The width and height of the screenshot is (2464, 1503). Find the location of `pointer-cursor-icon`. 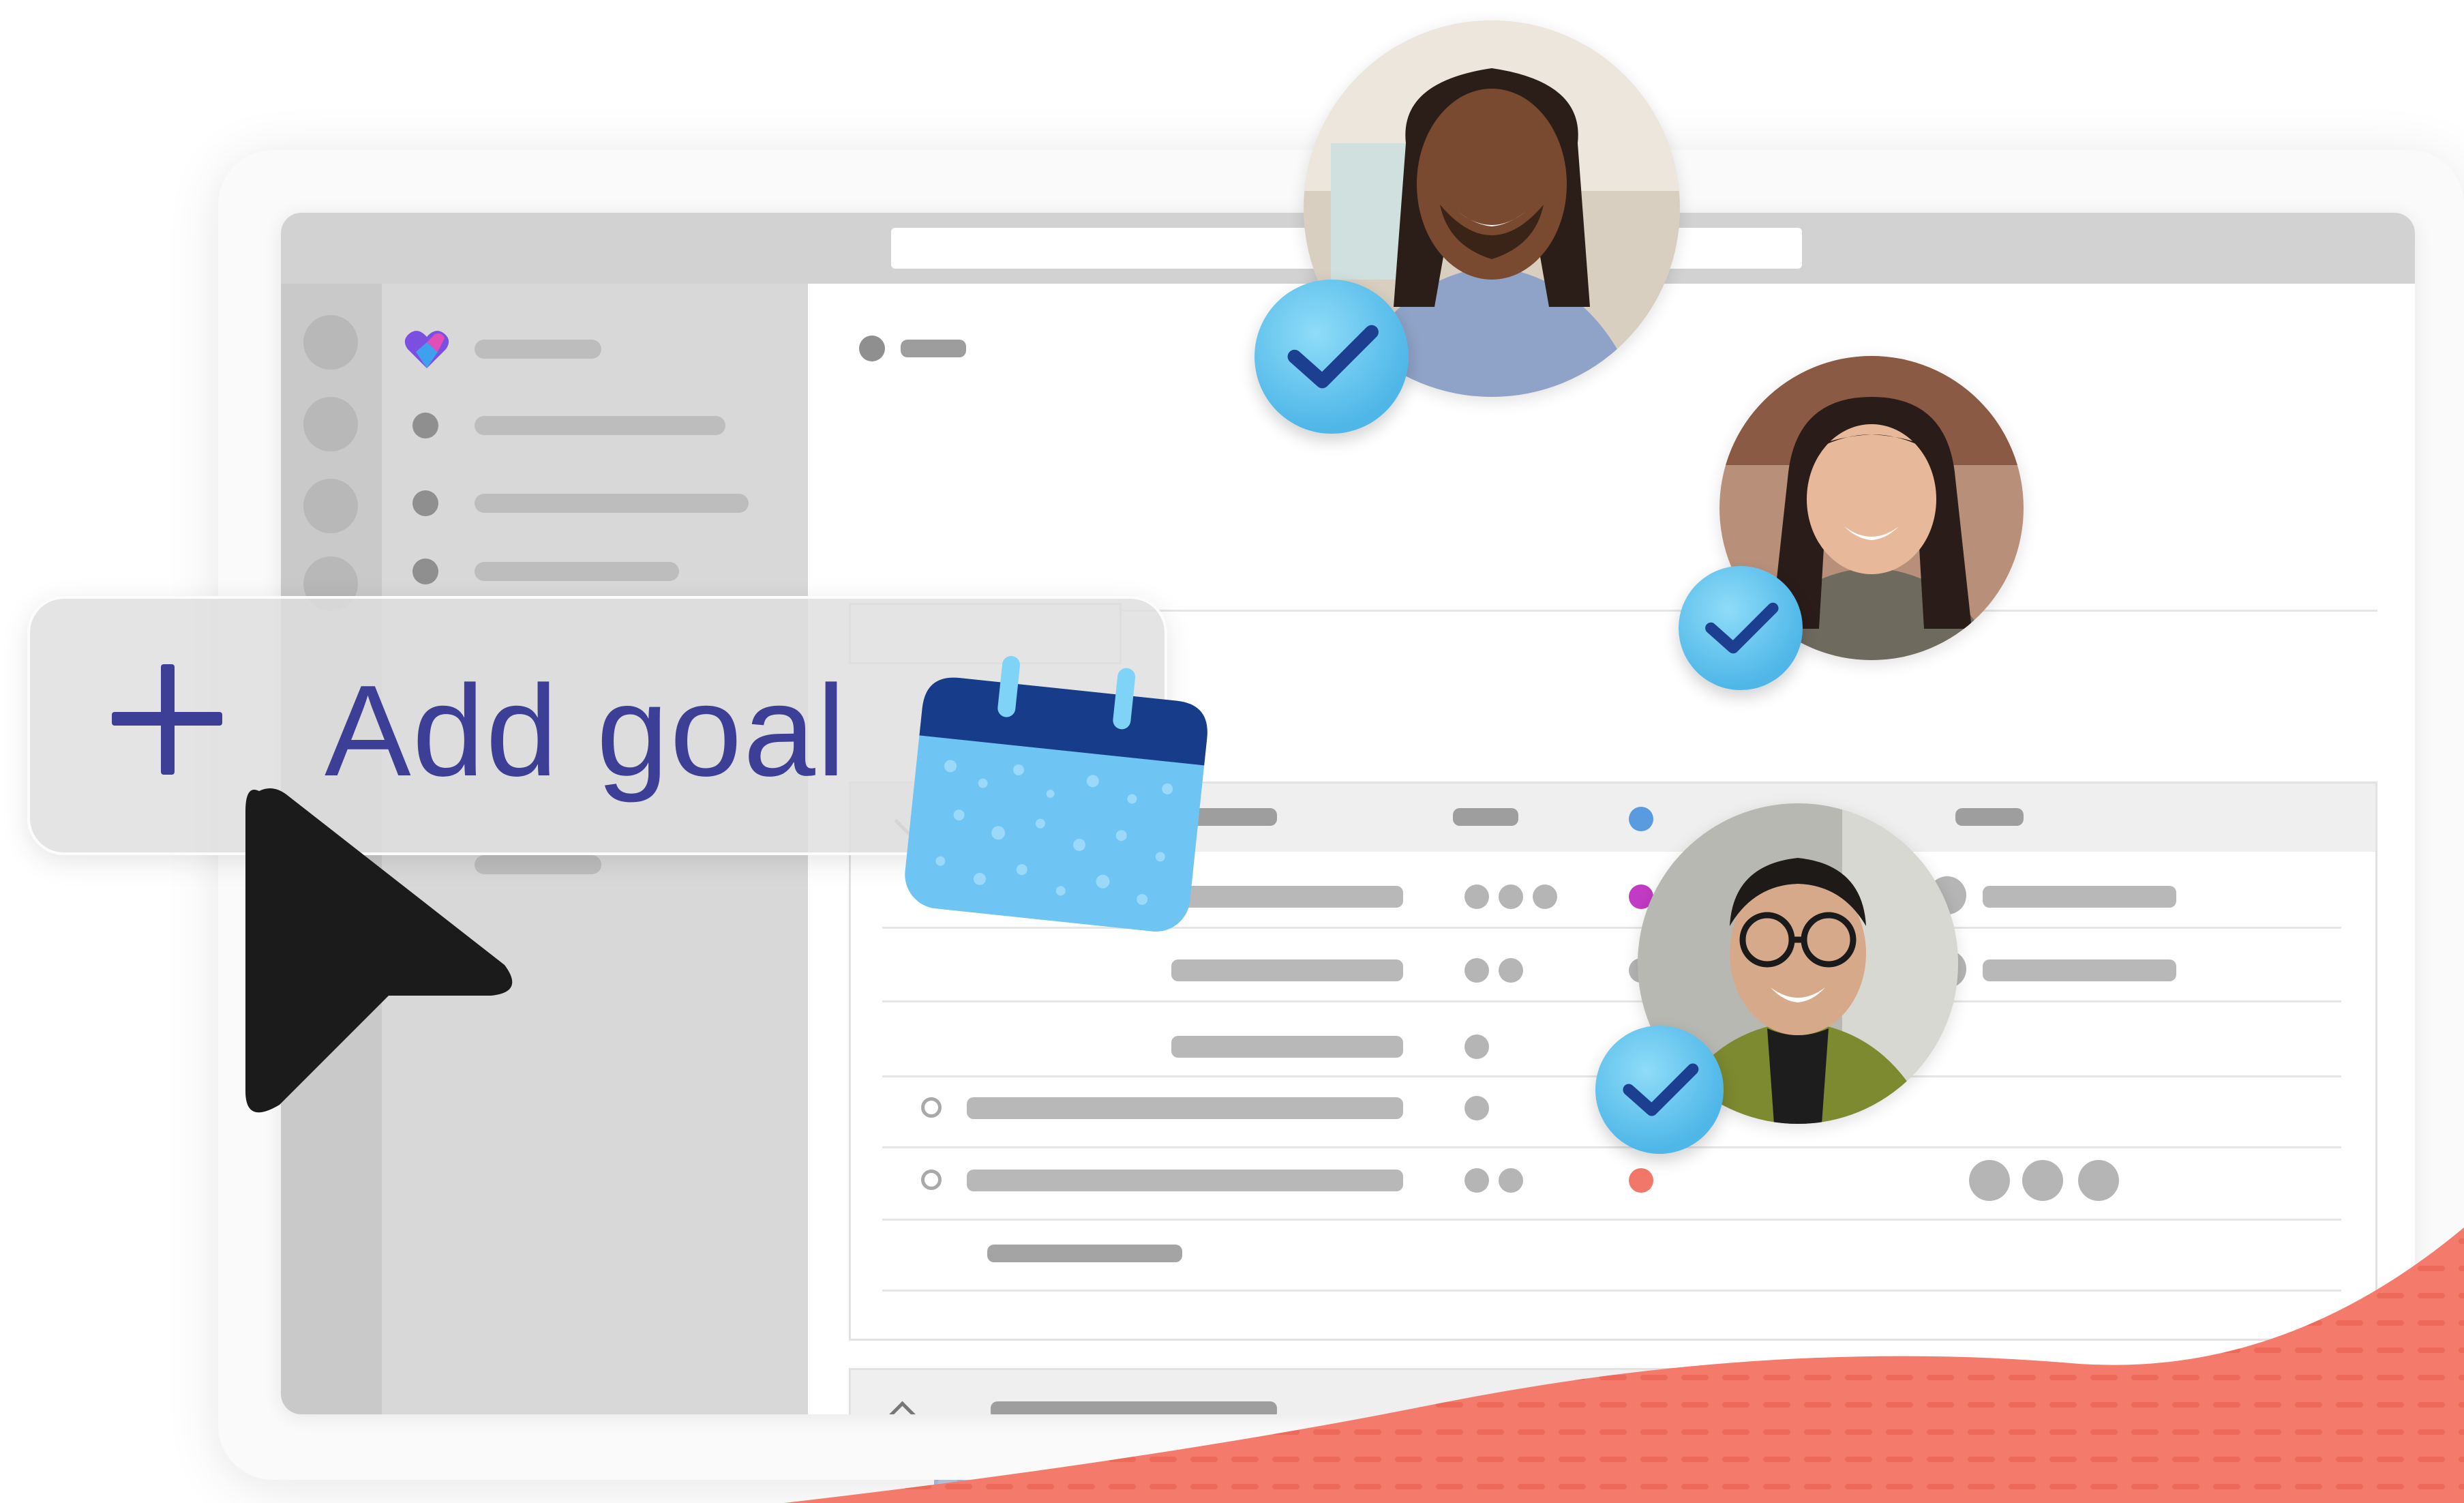

pointer-cursor-icon is located at coordinates (379, 950).